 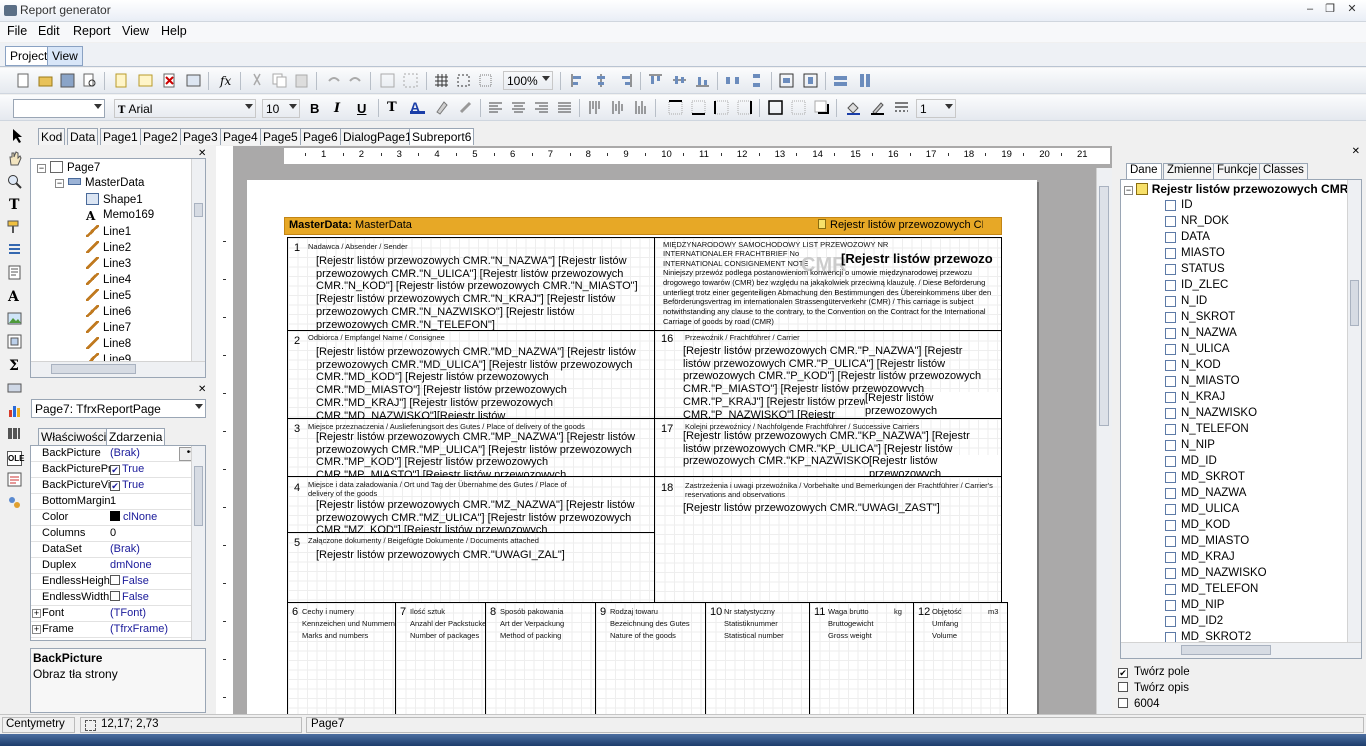 I want to click on tree-hscrollbar, so click(x=118, y=369).